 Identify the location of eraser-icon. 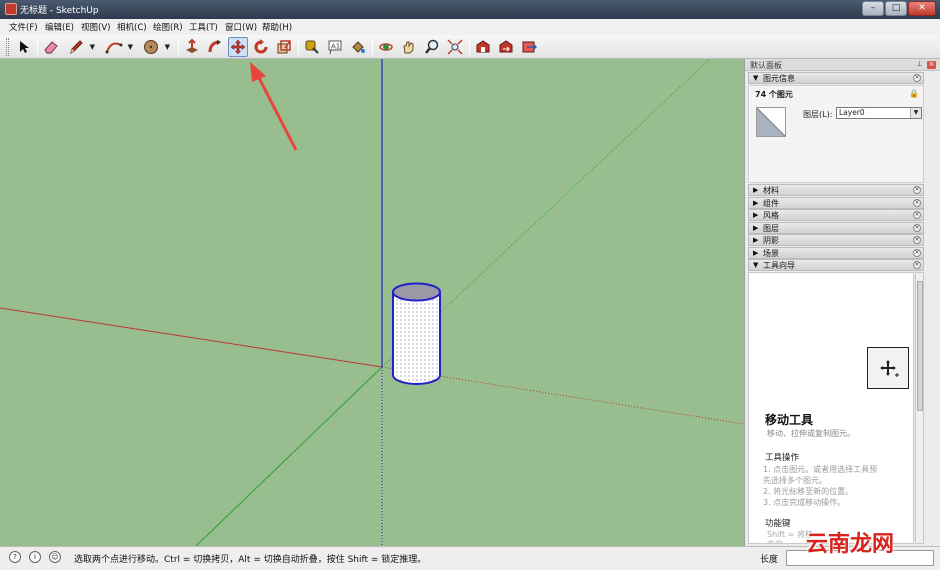
(51, 47).